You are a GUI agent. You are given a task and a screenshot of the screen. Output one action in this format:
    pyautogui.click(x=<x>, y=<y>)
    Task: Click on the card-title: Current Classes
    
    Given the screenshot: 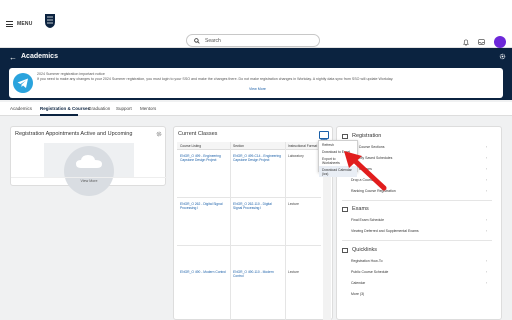 What is the action you would take?
    pyautogui.click(x=198, y=134)
    